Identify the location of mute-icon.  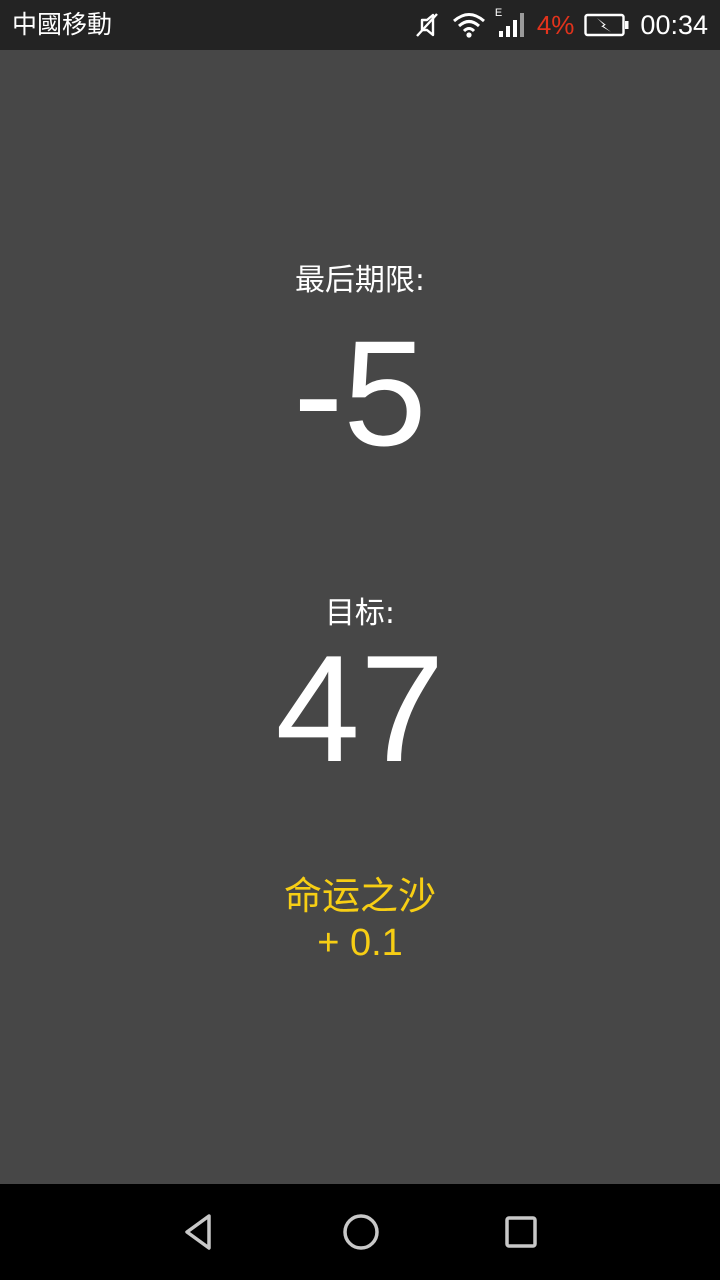
(427, 25).